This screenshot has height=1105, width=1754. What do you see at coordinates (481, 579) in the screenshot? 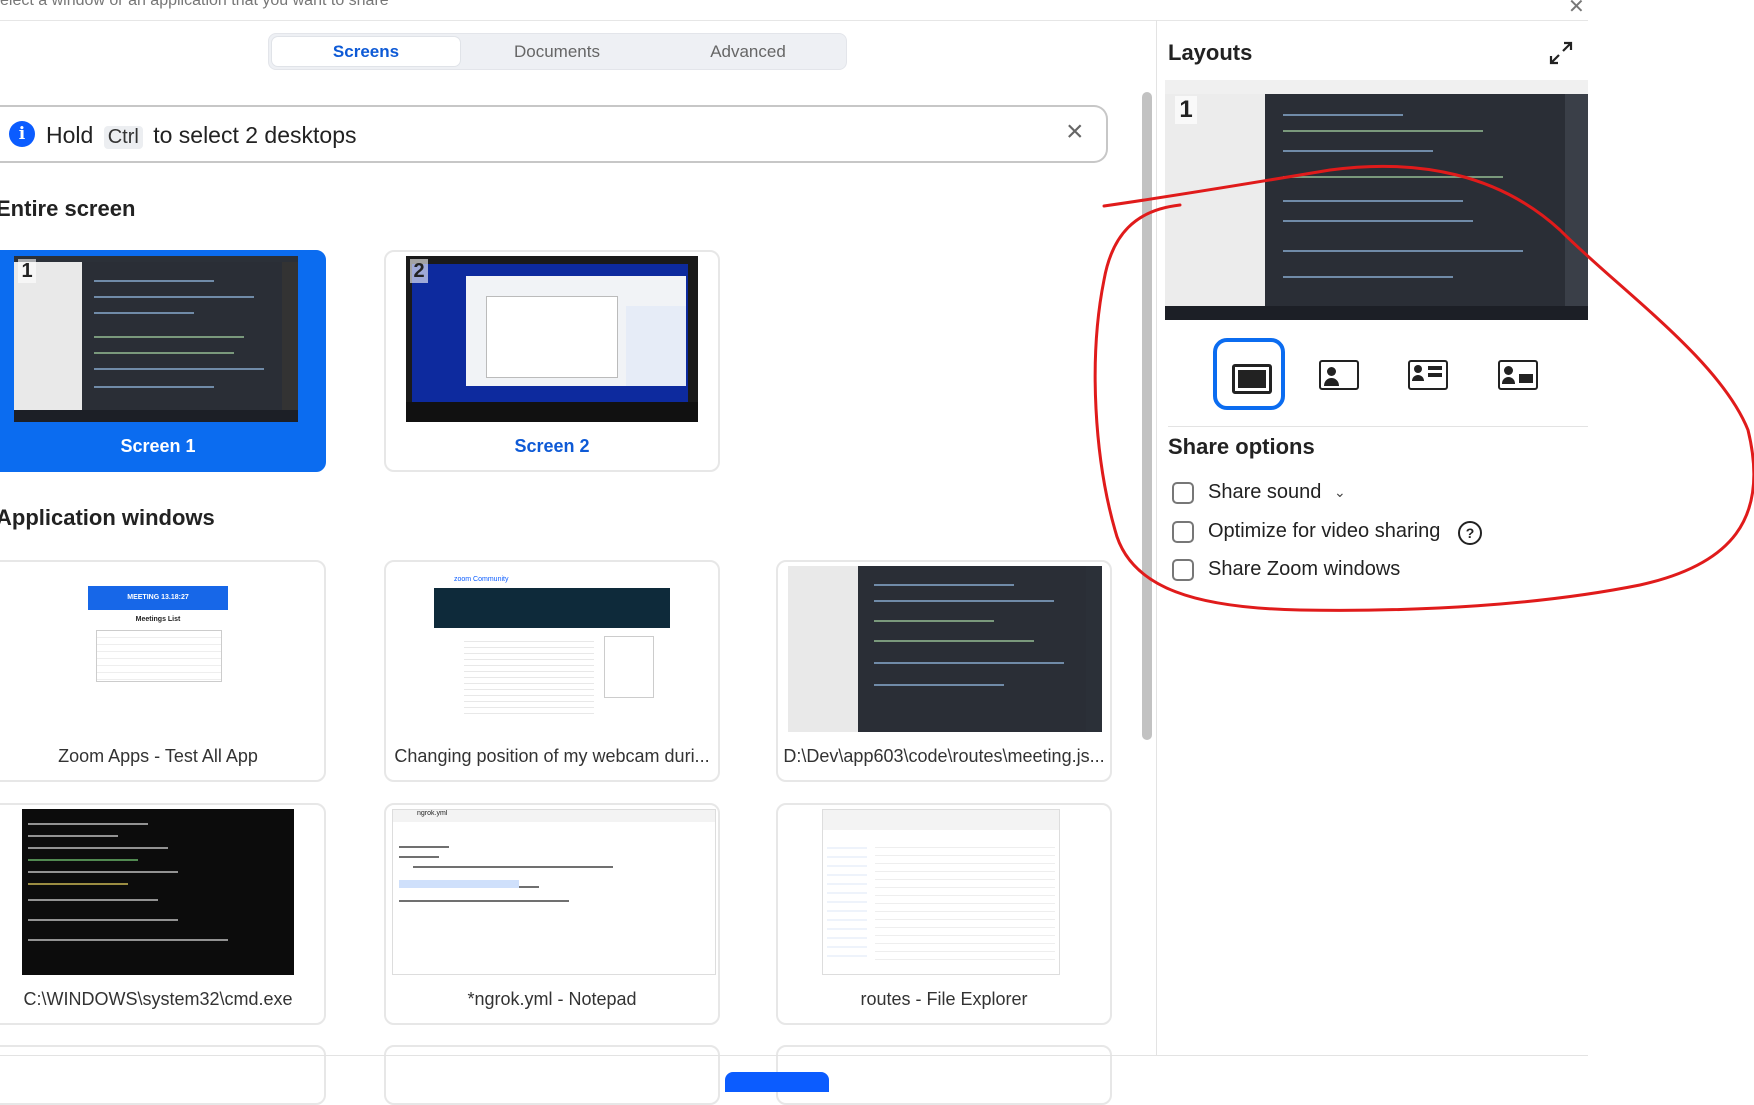
I see `zoom-community-label: zoom Community` at bounding box center [481, 579].